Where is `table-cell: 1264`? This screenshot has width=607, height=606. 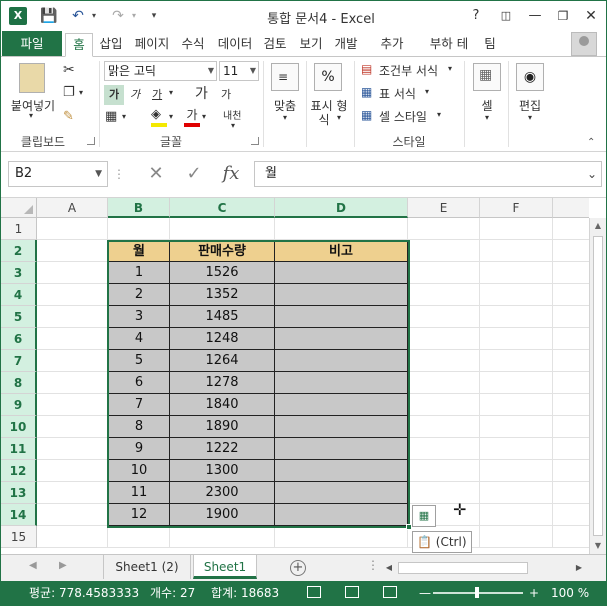 table-cell: 1264 is located at coordinates (222, 361).